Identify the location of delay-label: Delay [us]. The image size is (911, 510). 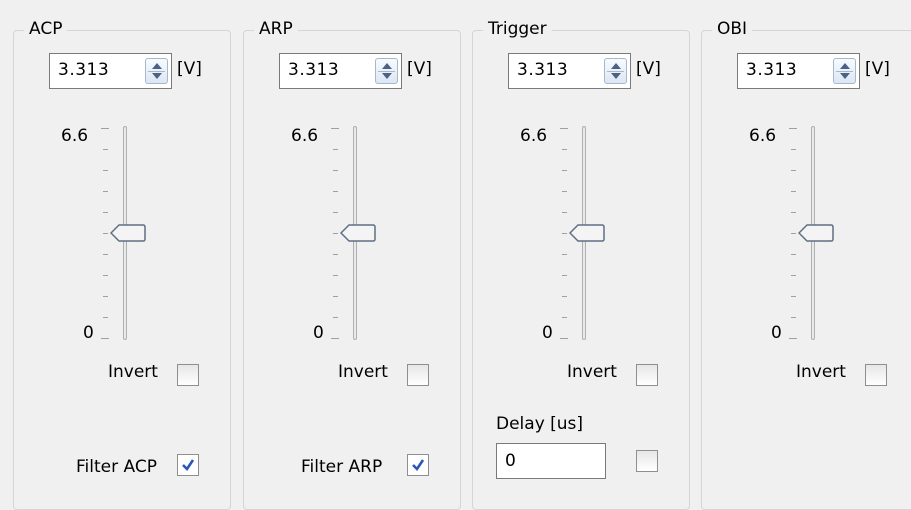
(540, 424).